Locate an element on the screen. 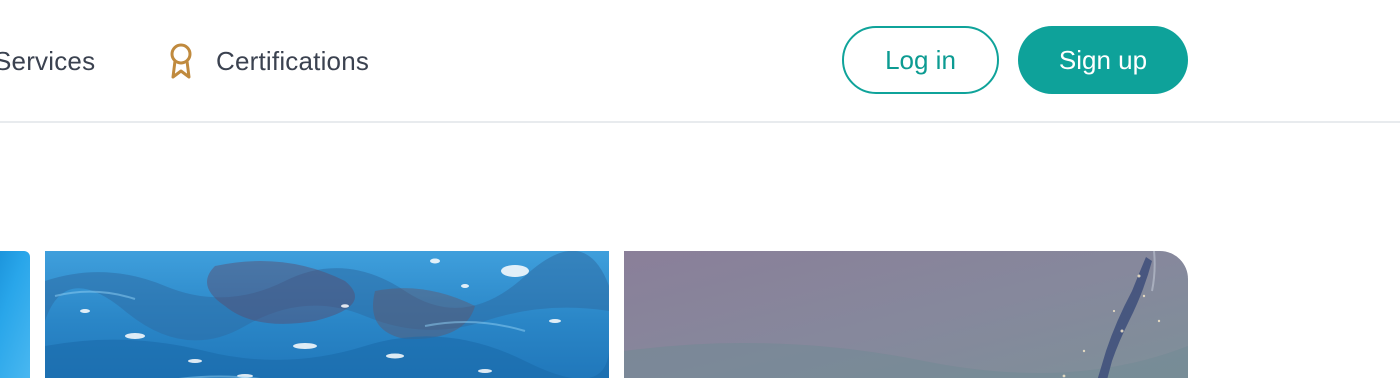 Image resolution: width=1400 pixels, height=378 pixels. login-button-label: Log in is located at coordinates (920, 59).